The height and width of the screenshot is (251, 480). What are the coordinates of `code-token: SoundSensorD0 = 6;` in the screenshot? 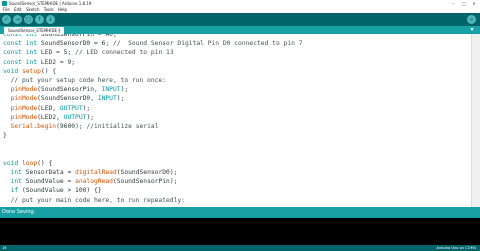 It's located at (75, 44).